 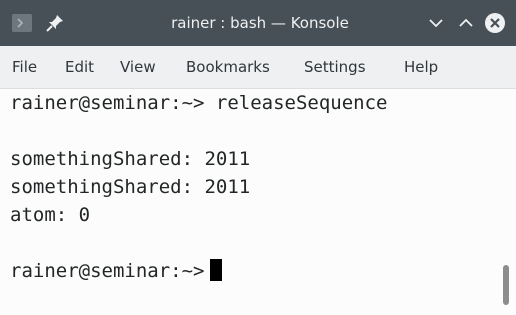 I want to click on menu-help: Help, so click(x=421, y=67).